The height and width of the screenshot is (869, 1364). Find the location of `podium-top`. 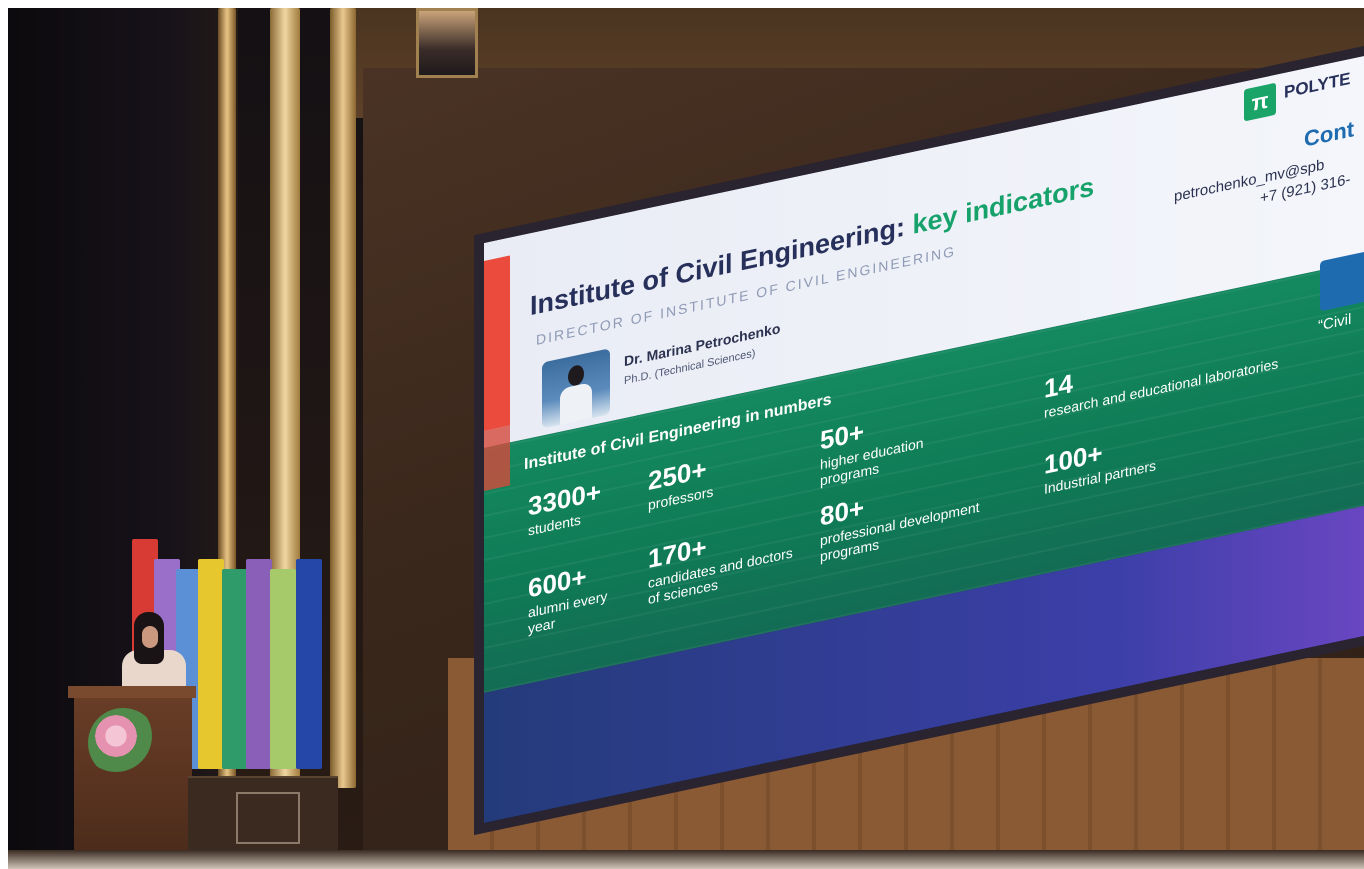

podium-top is located at coordinates (132, 692).